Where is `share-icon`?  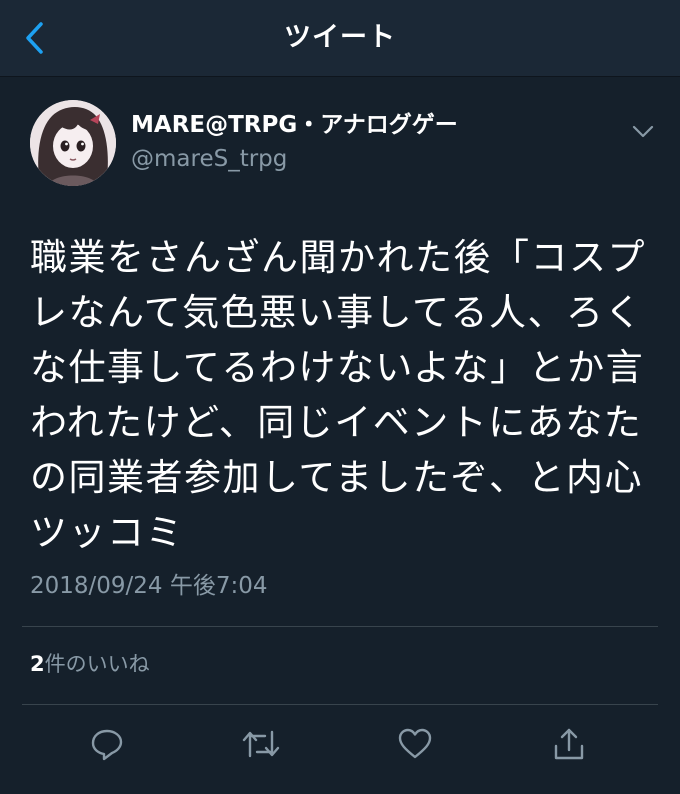
share-icon is located at coordinates (569, 744).